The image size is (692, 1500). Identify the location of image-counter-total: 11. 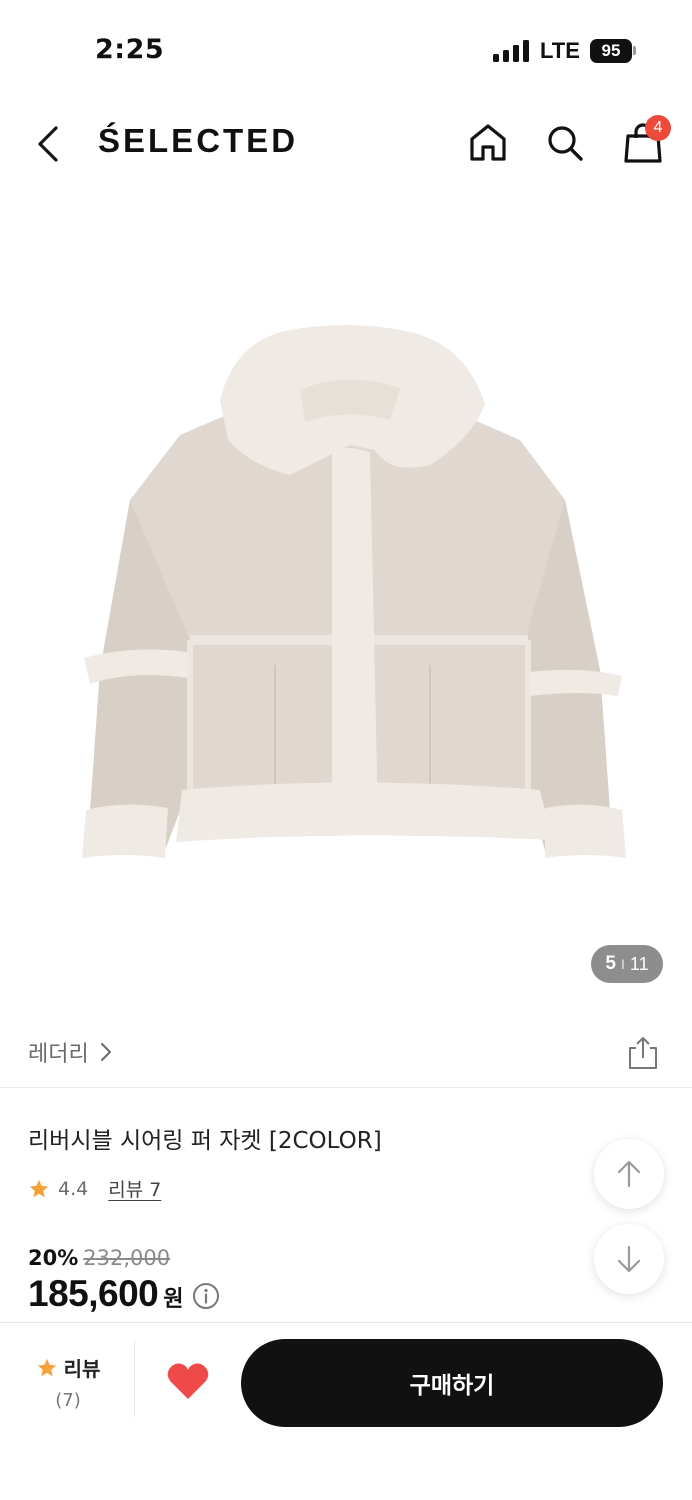
(639, 963).